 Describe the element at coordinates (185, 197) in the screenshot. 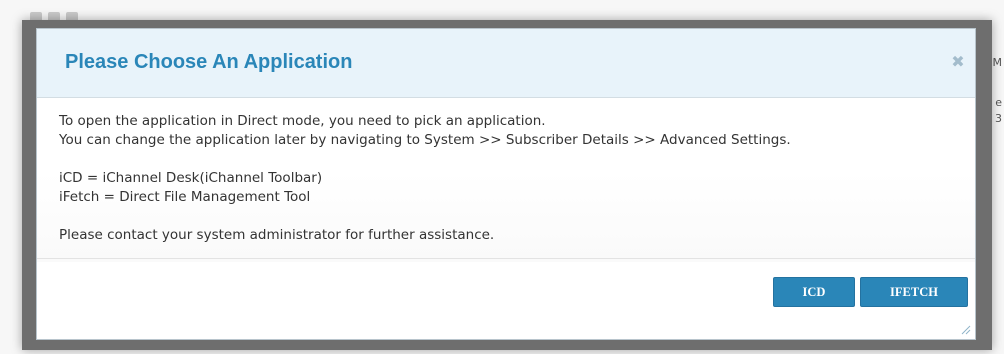

I see `ifetch-definition: iFetch = Direct File Management Tool` at that location.